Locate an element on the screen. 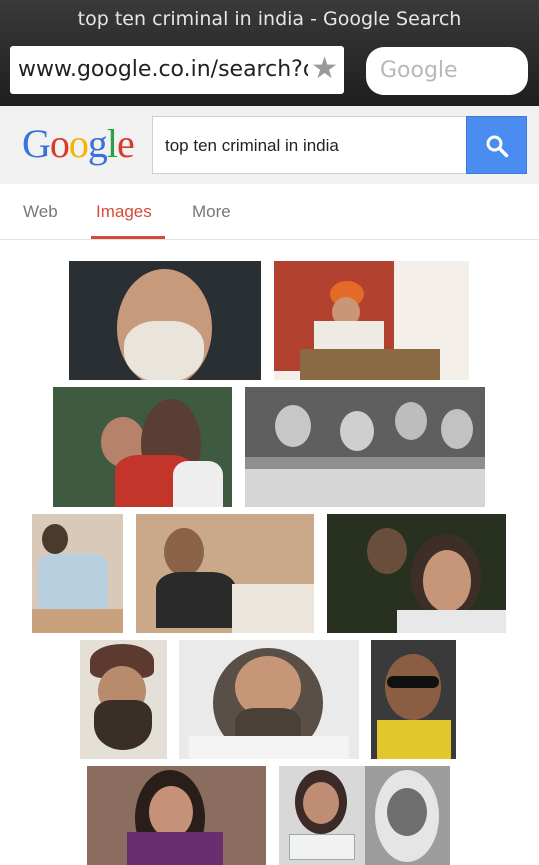 Image resolution: width=539 pixels, height=865 pixels. google-logo: Google is located at coordinates (78, 143).